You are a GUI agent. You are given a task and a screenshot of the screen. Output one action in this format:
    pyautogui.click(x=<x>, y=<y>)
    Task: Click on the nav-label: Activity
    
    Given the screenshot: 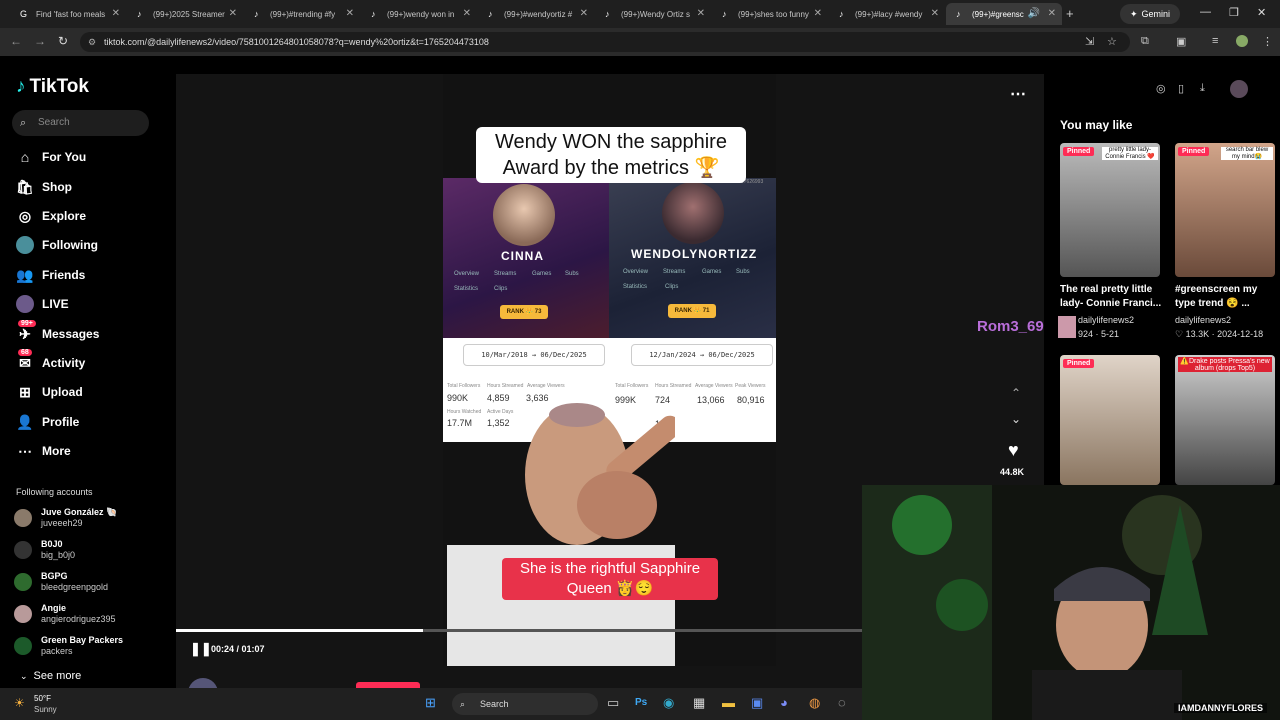 What is the action you would take?
    pyautogui.click(x=64, y=363)
    